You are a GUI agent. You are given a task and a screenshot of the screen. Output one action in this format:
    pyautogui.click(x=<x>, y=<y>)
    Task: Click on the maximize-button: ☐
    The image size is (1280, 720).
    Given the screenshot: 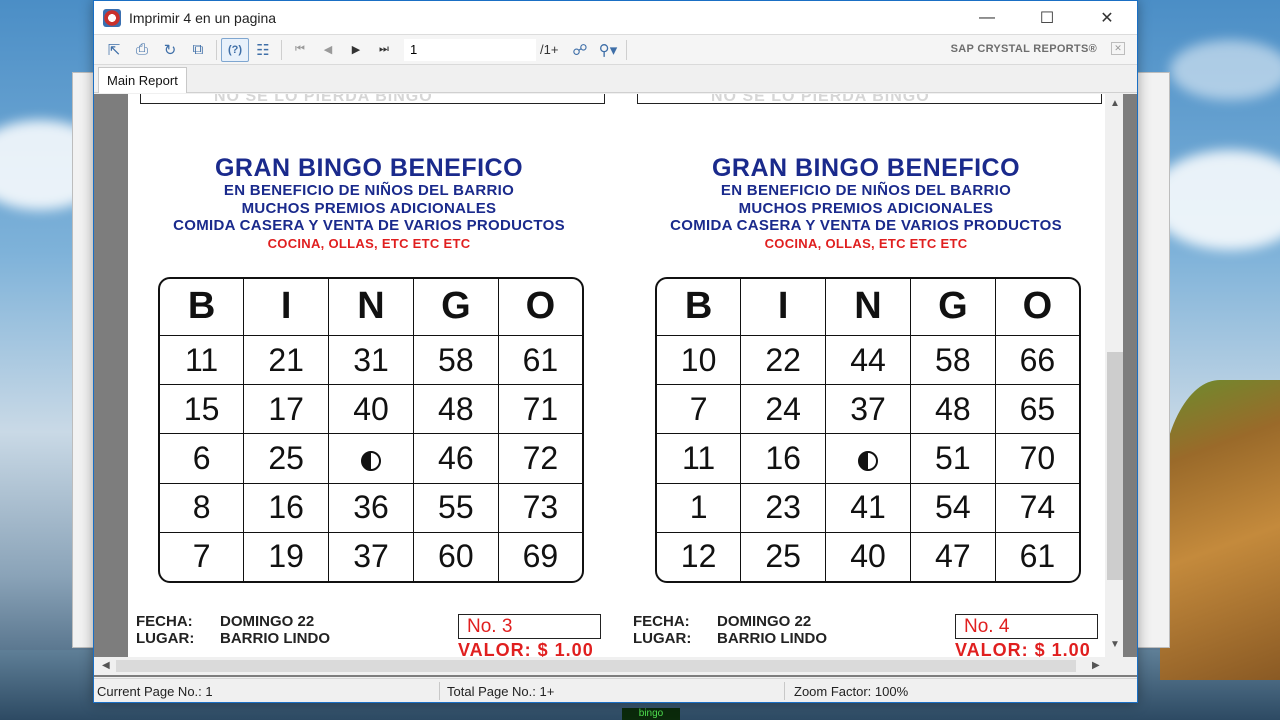 What is the action you would take?
    pyautogui.click(x=1047, y=18)
    